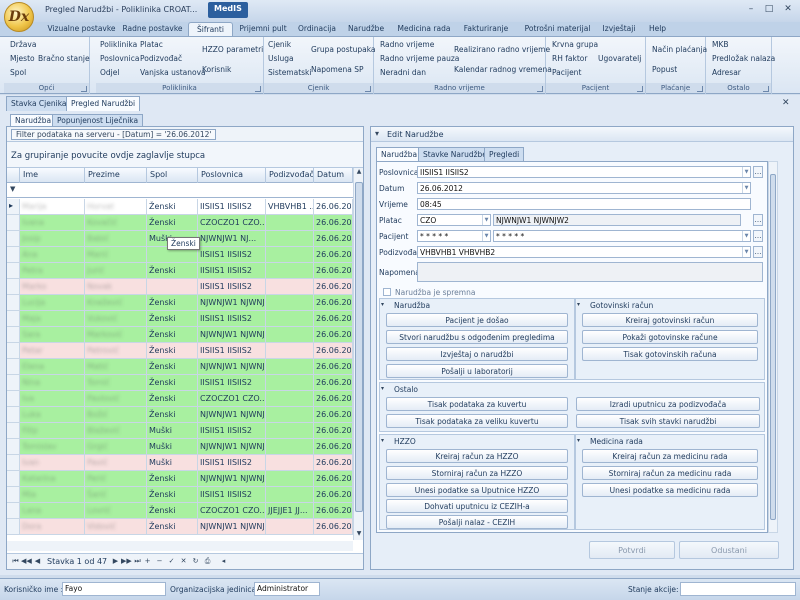 This screenshot has height=600, width=800. Describe the element at coordinates (454, 236) in the screenshot. I see `pacijent-select: * * * * * ▼` at that location.